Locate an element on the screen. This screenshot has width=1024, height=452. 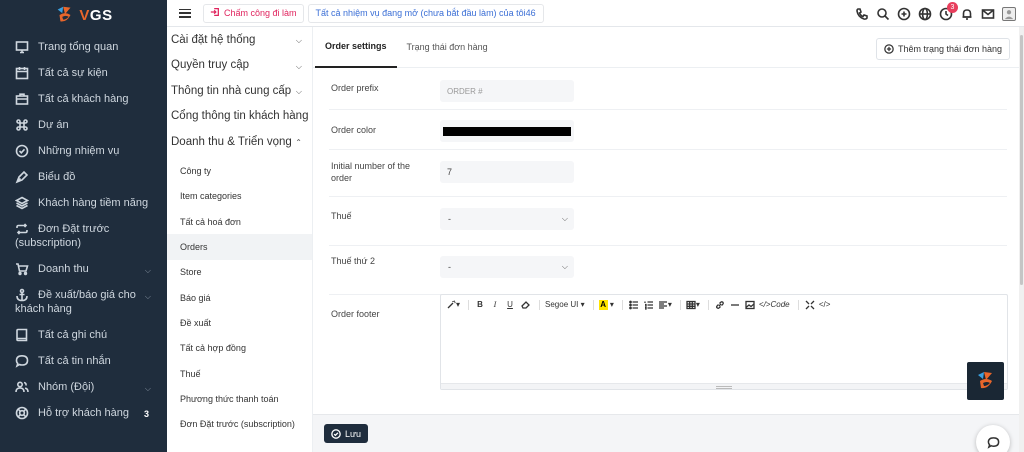
sidebar-item-label-line2: (subscription) is located at coordinates (48, 243).